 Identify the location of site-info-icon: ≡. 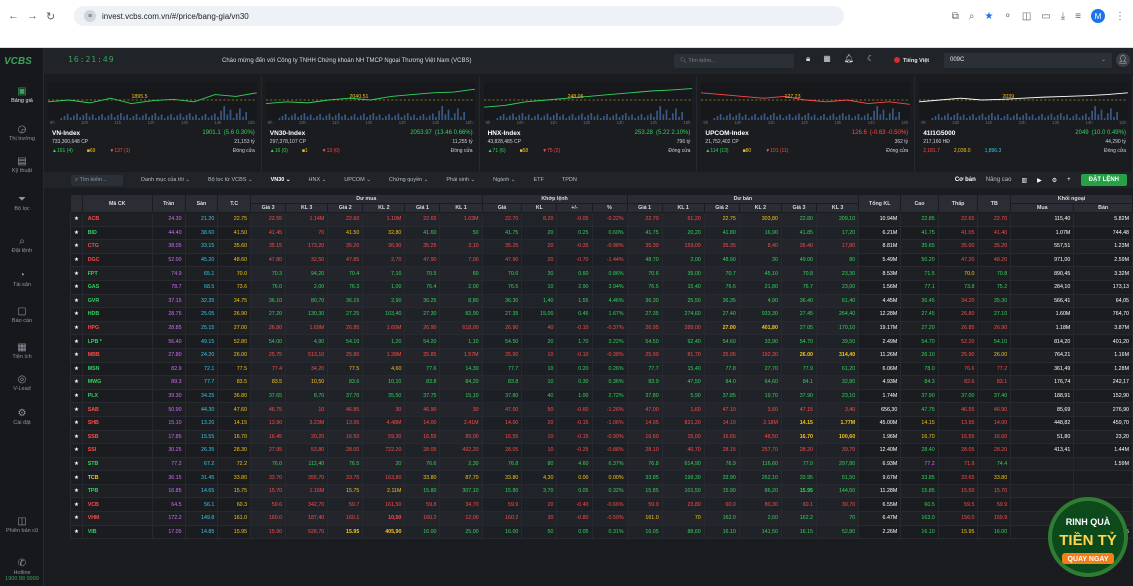
(90, 16).